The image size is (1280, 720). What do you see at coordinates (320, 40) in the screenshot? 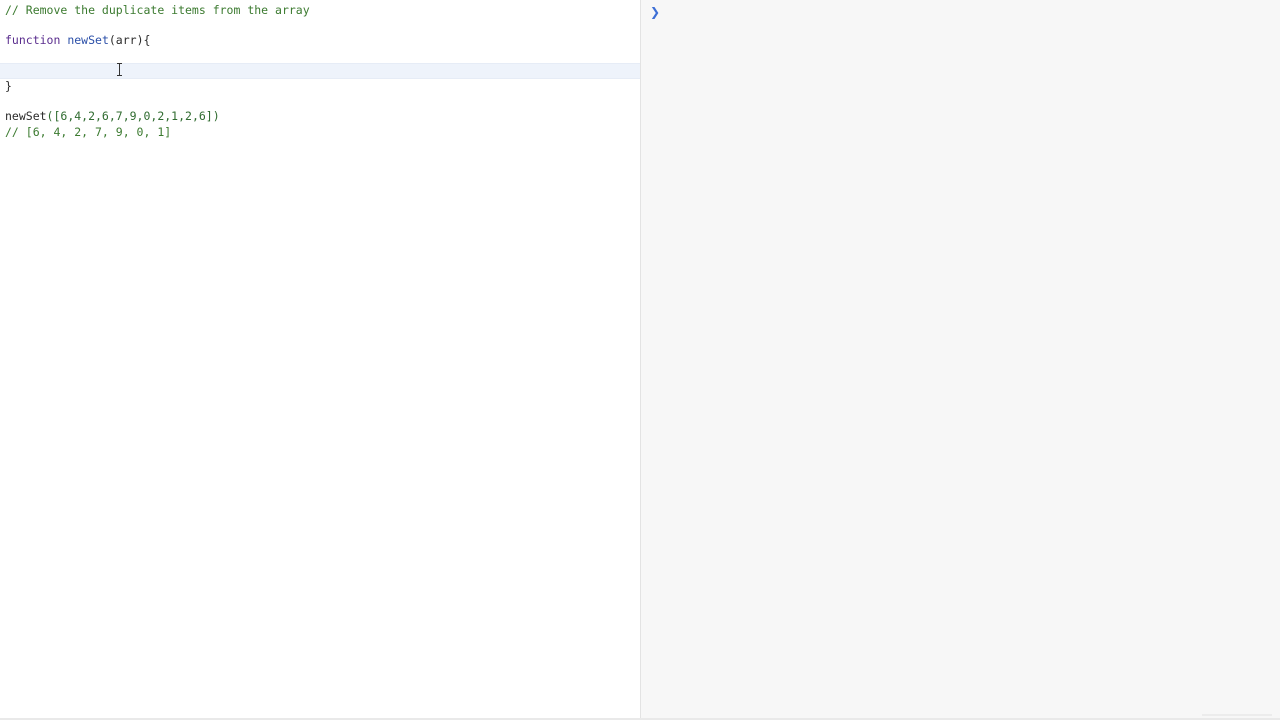
I see `code-line-3: function newSet(arr){` at bounding box center [320, 40].